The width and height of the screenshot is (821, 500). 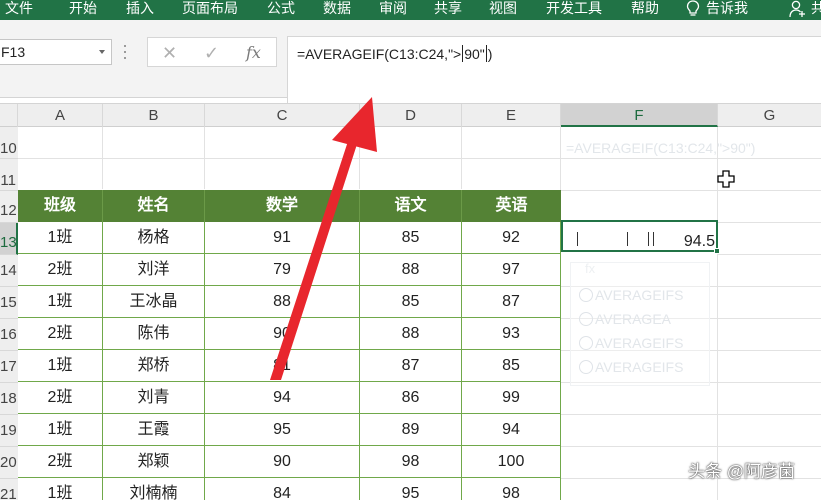 What do you see at coordinates (154, 462) in the screenshot?
I see `table-cell: 郑颖` at bounding box center [154, 462].